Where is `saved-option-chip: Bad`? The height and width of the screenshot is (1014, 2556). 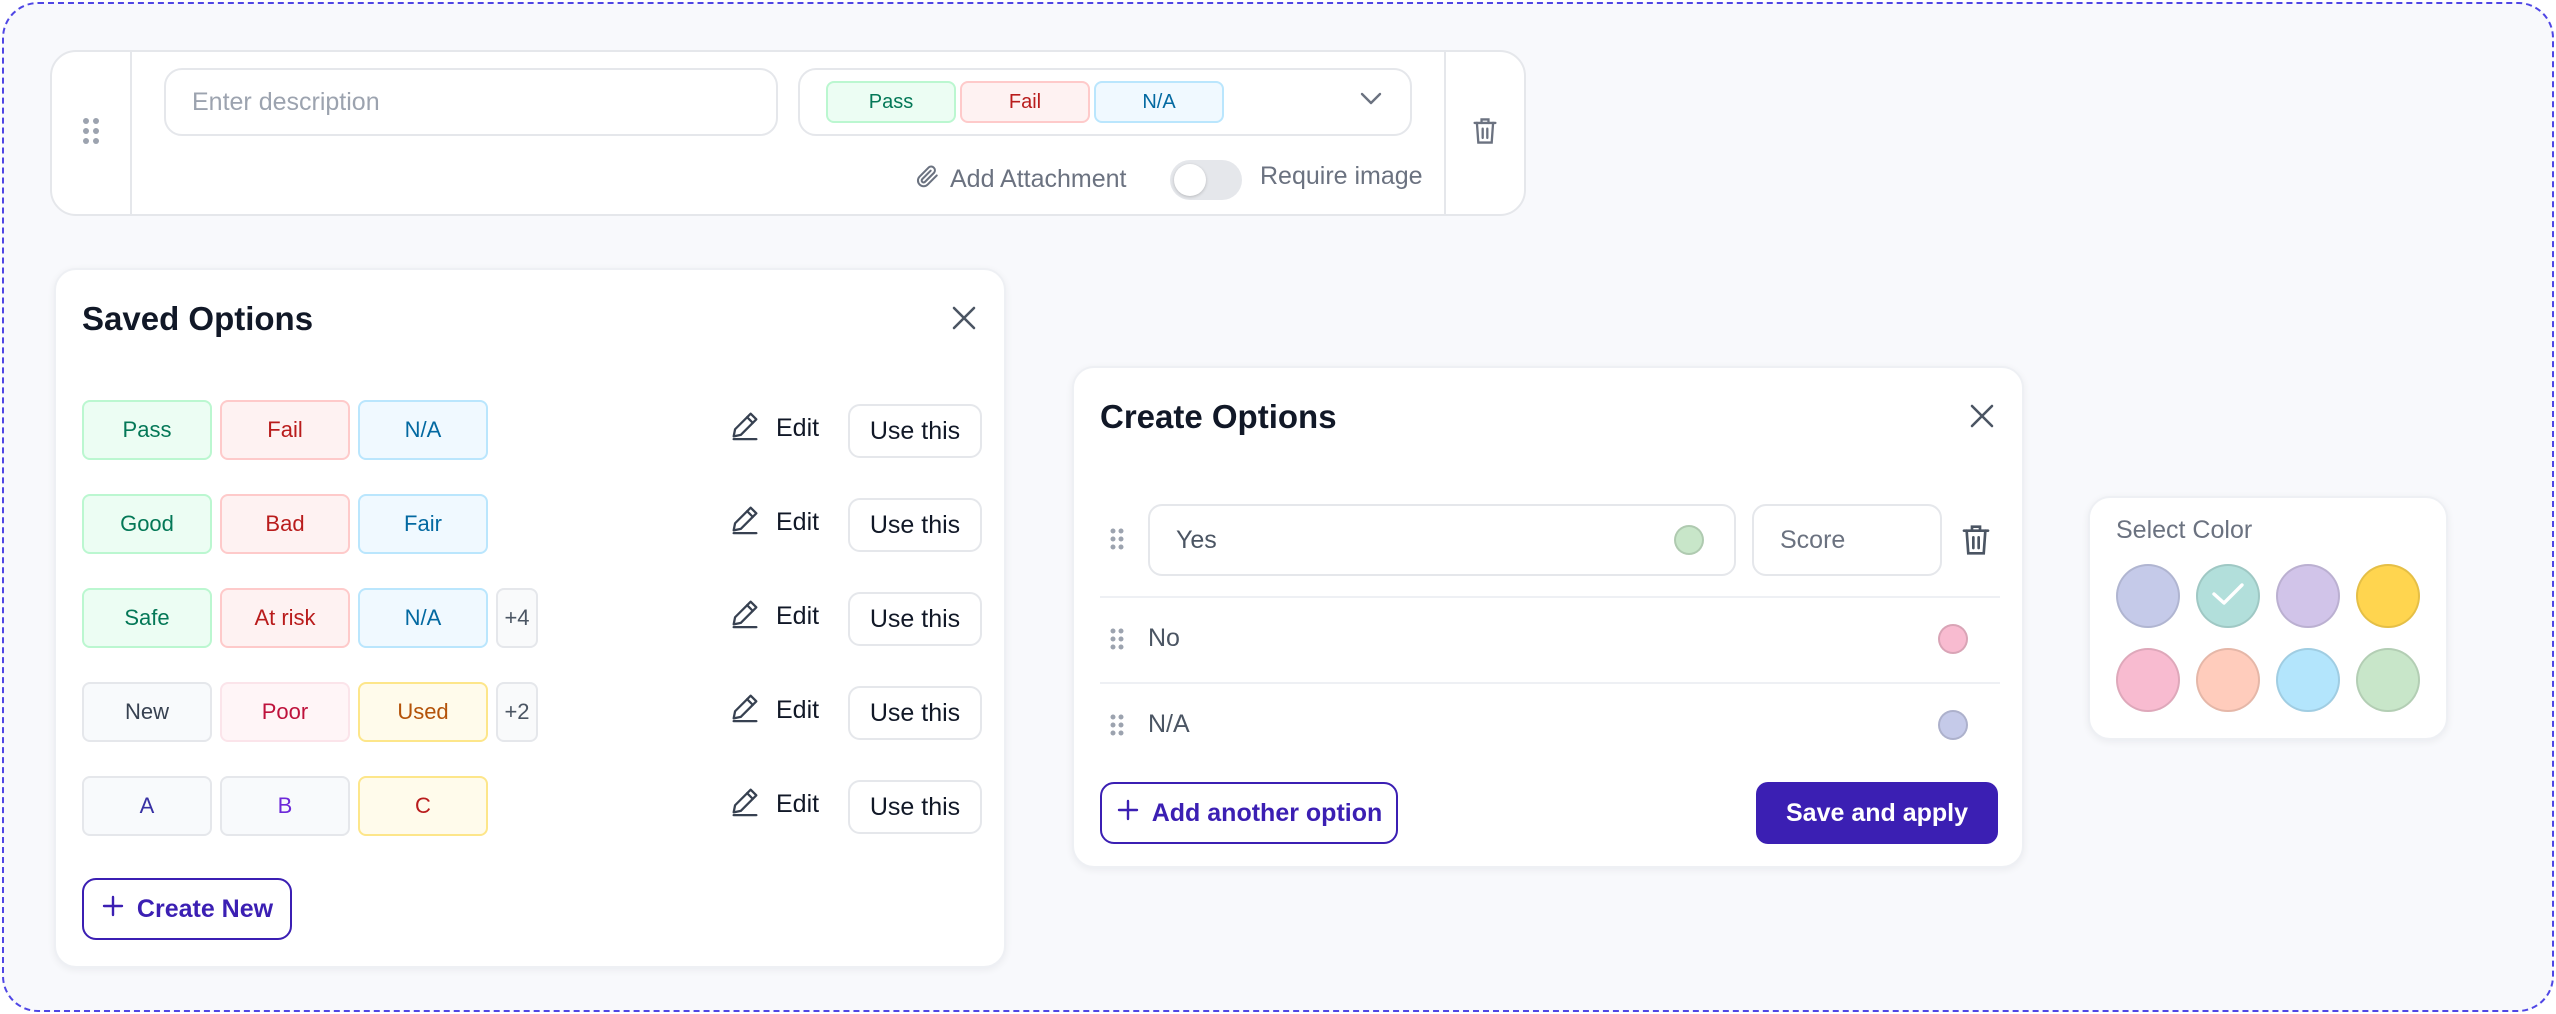
saved-option-chip: Bad is located at coordinates (285, 524).